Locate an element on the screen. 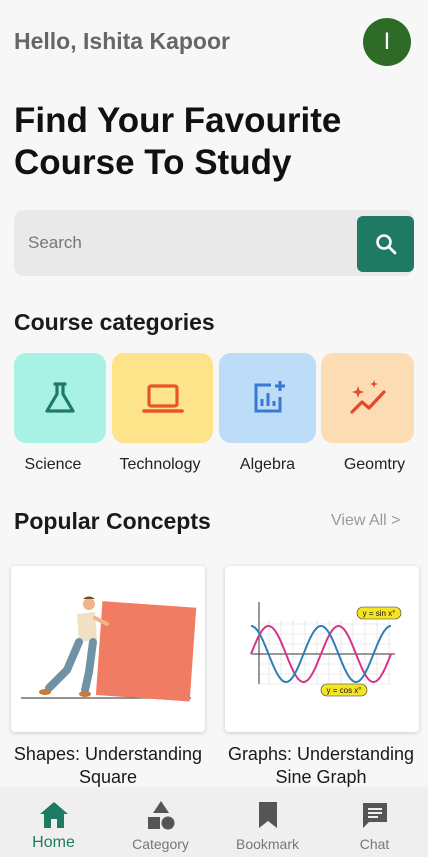 The image size is (428, 857). popular-title: Popular Concepts is located at coordinates (112, 521).